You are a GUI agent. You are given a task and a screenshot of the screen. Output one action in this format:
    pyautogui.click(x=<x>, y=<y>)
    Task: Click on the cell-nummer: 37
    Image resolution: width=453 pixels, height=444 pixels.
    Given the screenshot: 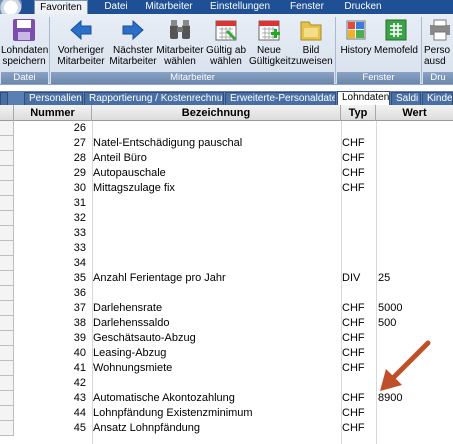 What is the action you would take?
    pyautogui.click(x=51, y=308)
    